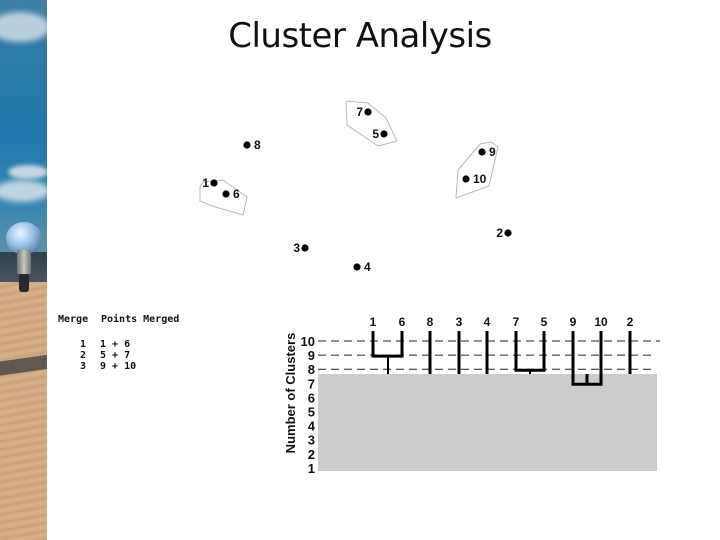  Describe the element at coordinates (311, 440) in the screenshot. I see `y-tick-label: 3` at that location.